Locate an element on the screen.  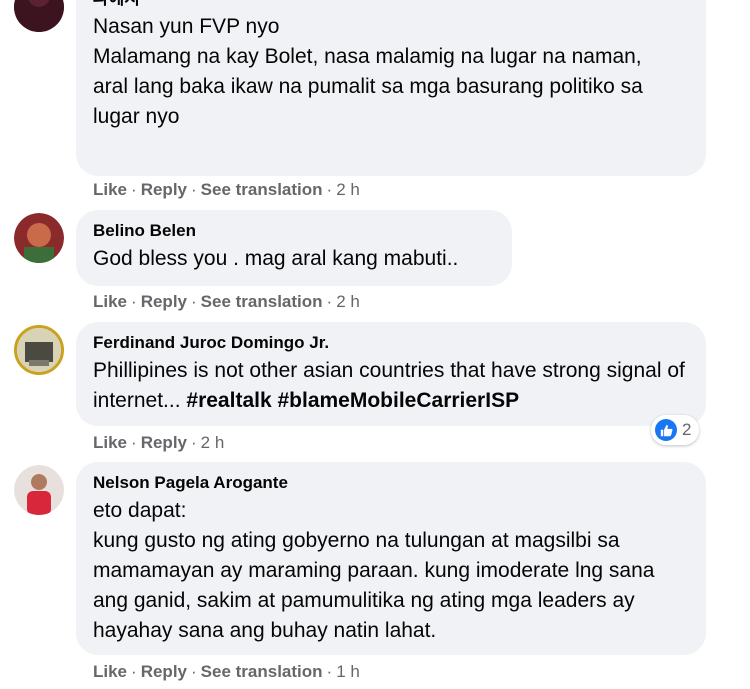
comment-author: Ferdinand Juroc Domingo Jr. is located at coordinates (390, 343).